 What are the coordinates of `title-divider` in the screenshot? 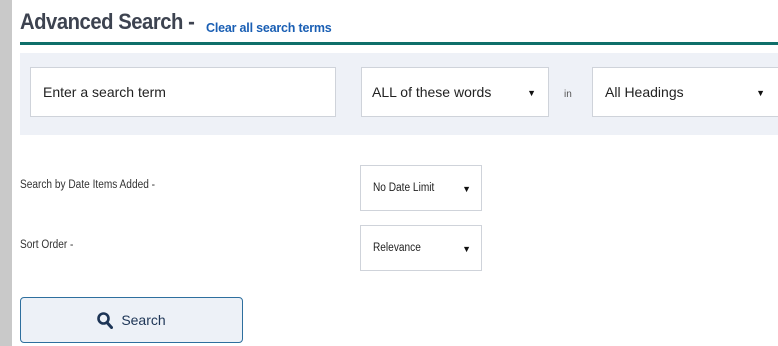 It's located at (399, 43).